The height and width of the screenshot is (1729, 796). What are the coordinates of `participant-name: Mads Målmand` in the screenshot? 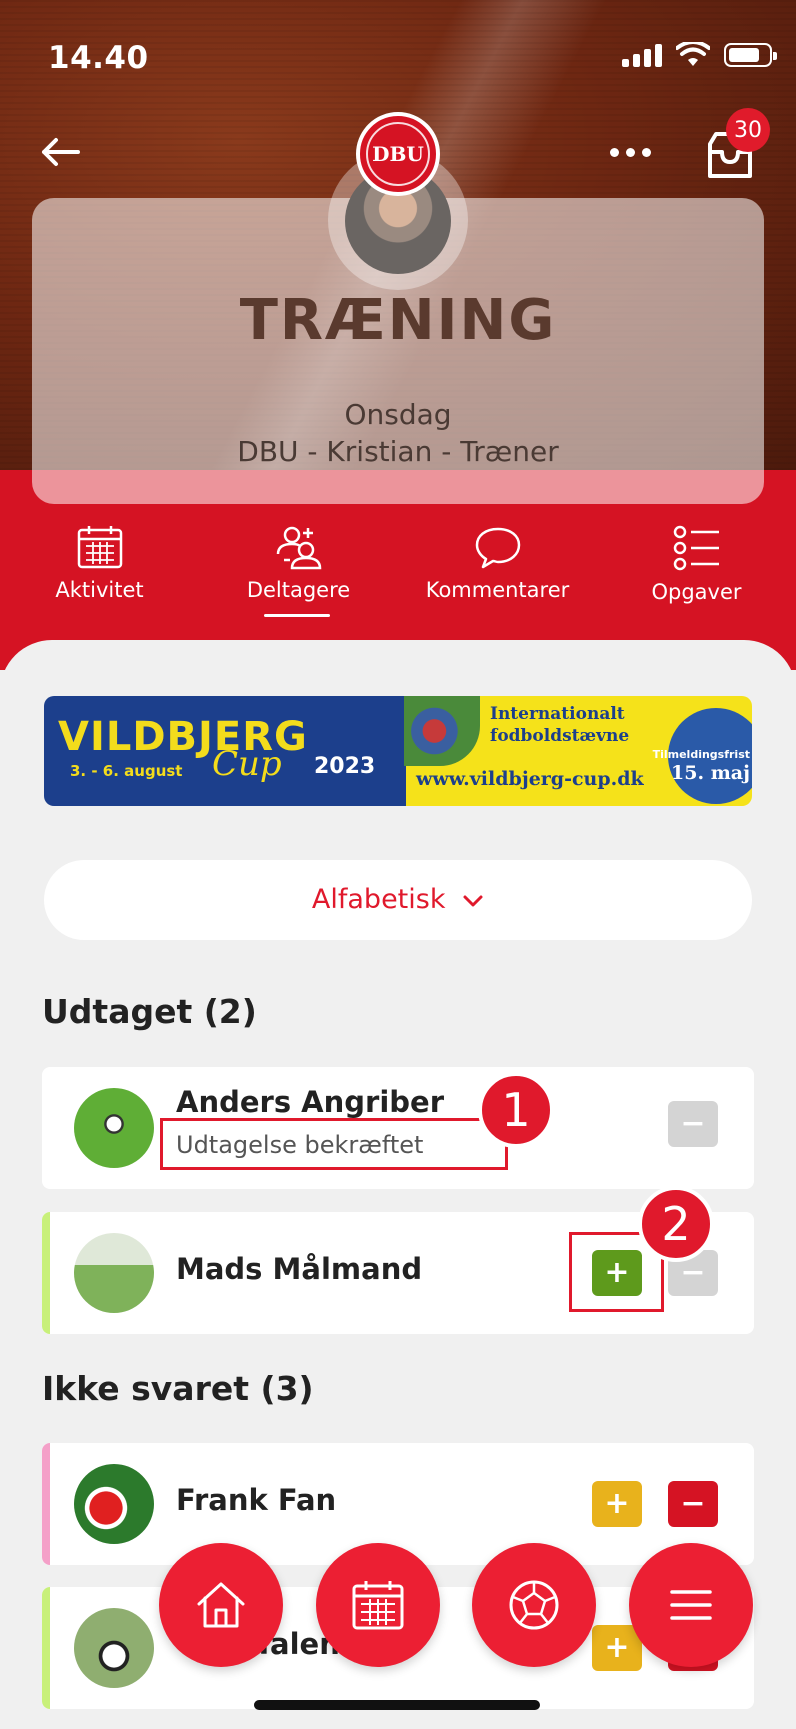 It's located at (299, 1269).